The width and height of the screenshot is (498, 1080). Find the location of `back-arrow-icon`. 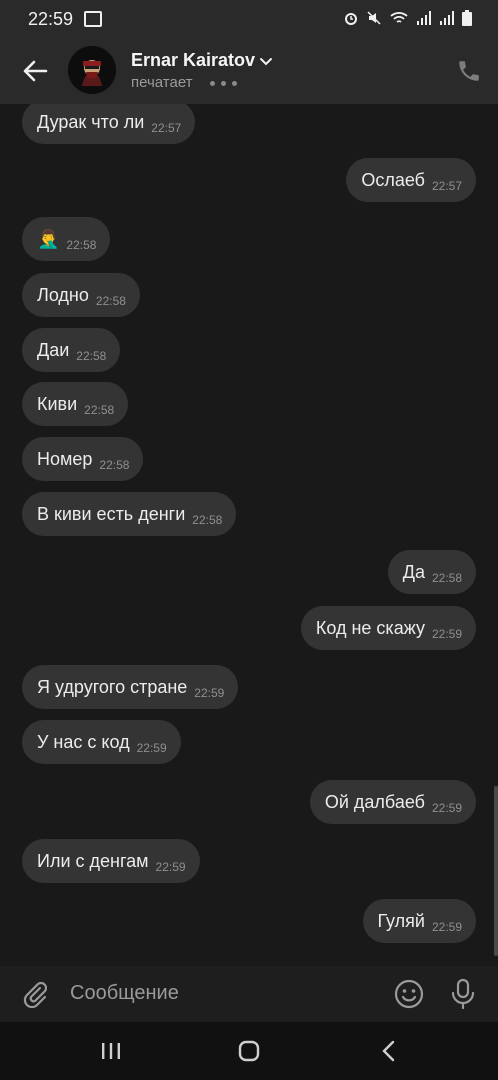

back-arrow-icon is located at coordinates (35, 71).